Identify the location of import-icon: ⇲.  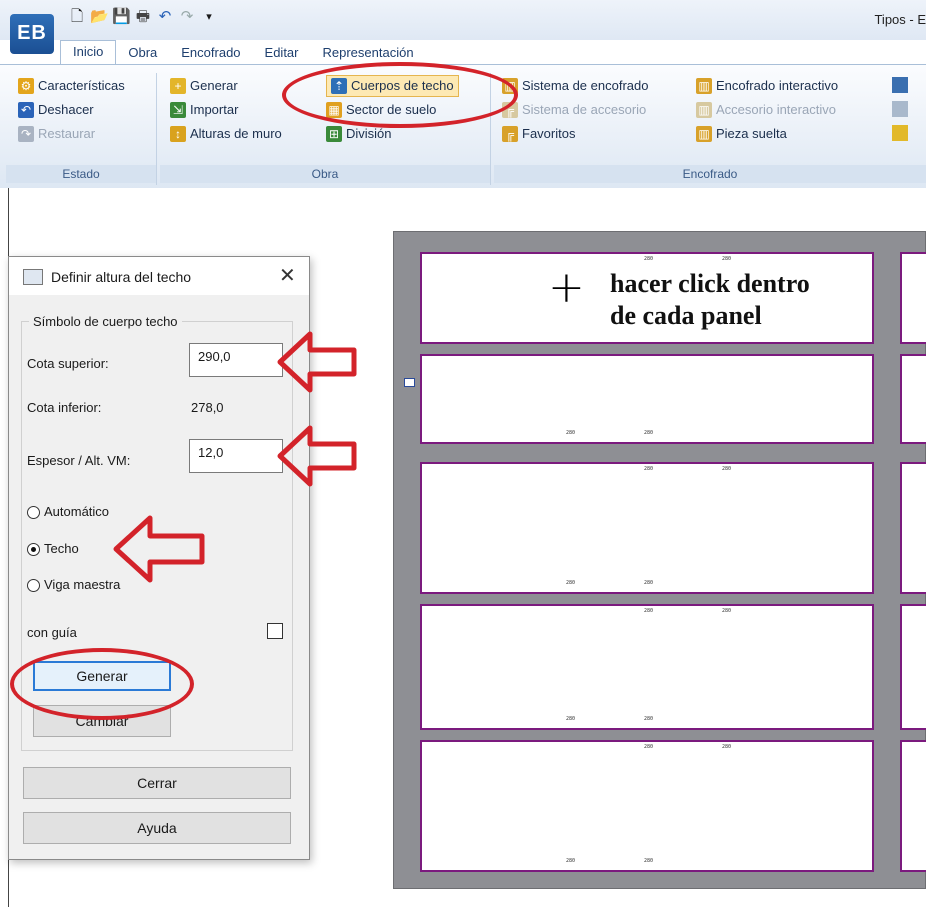
(178, 110).